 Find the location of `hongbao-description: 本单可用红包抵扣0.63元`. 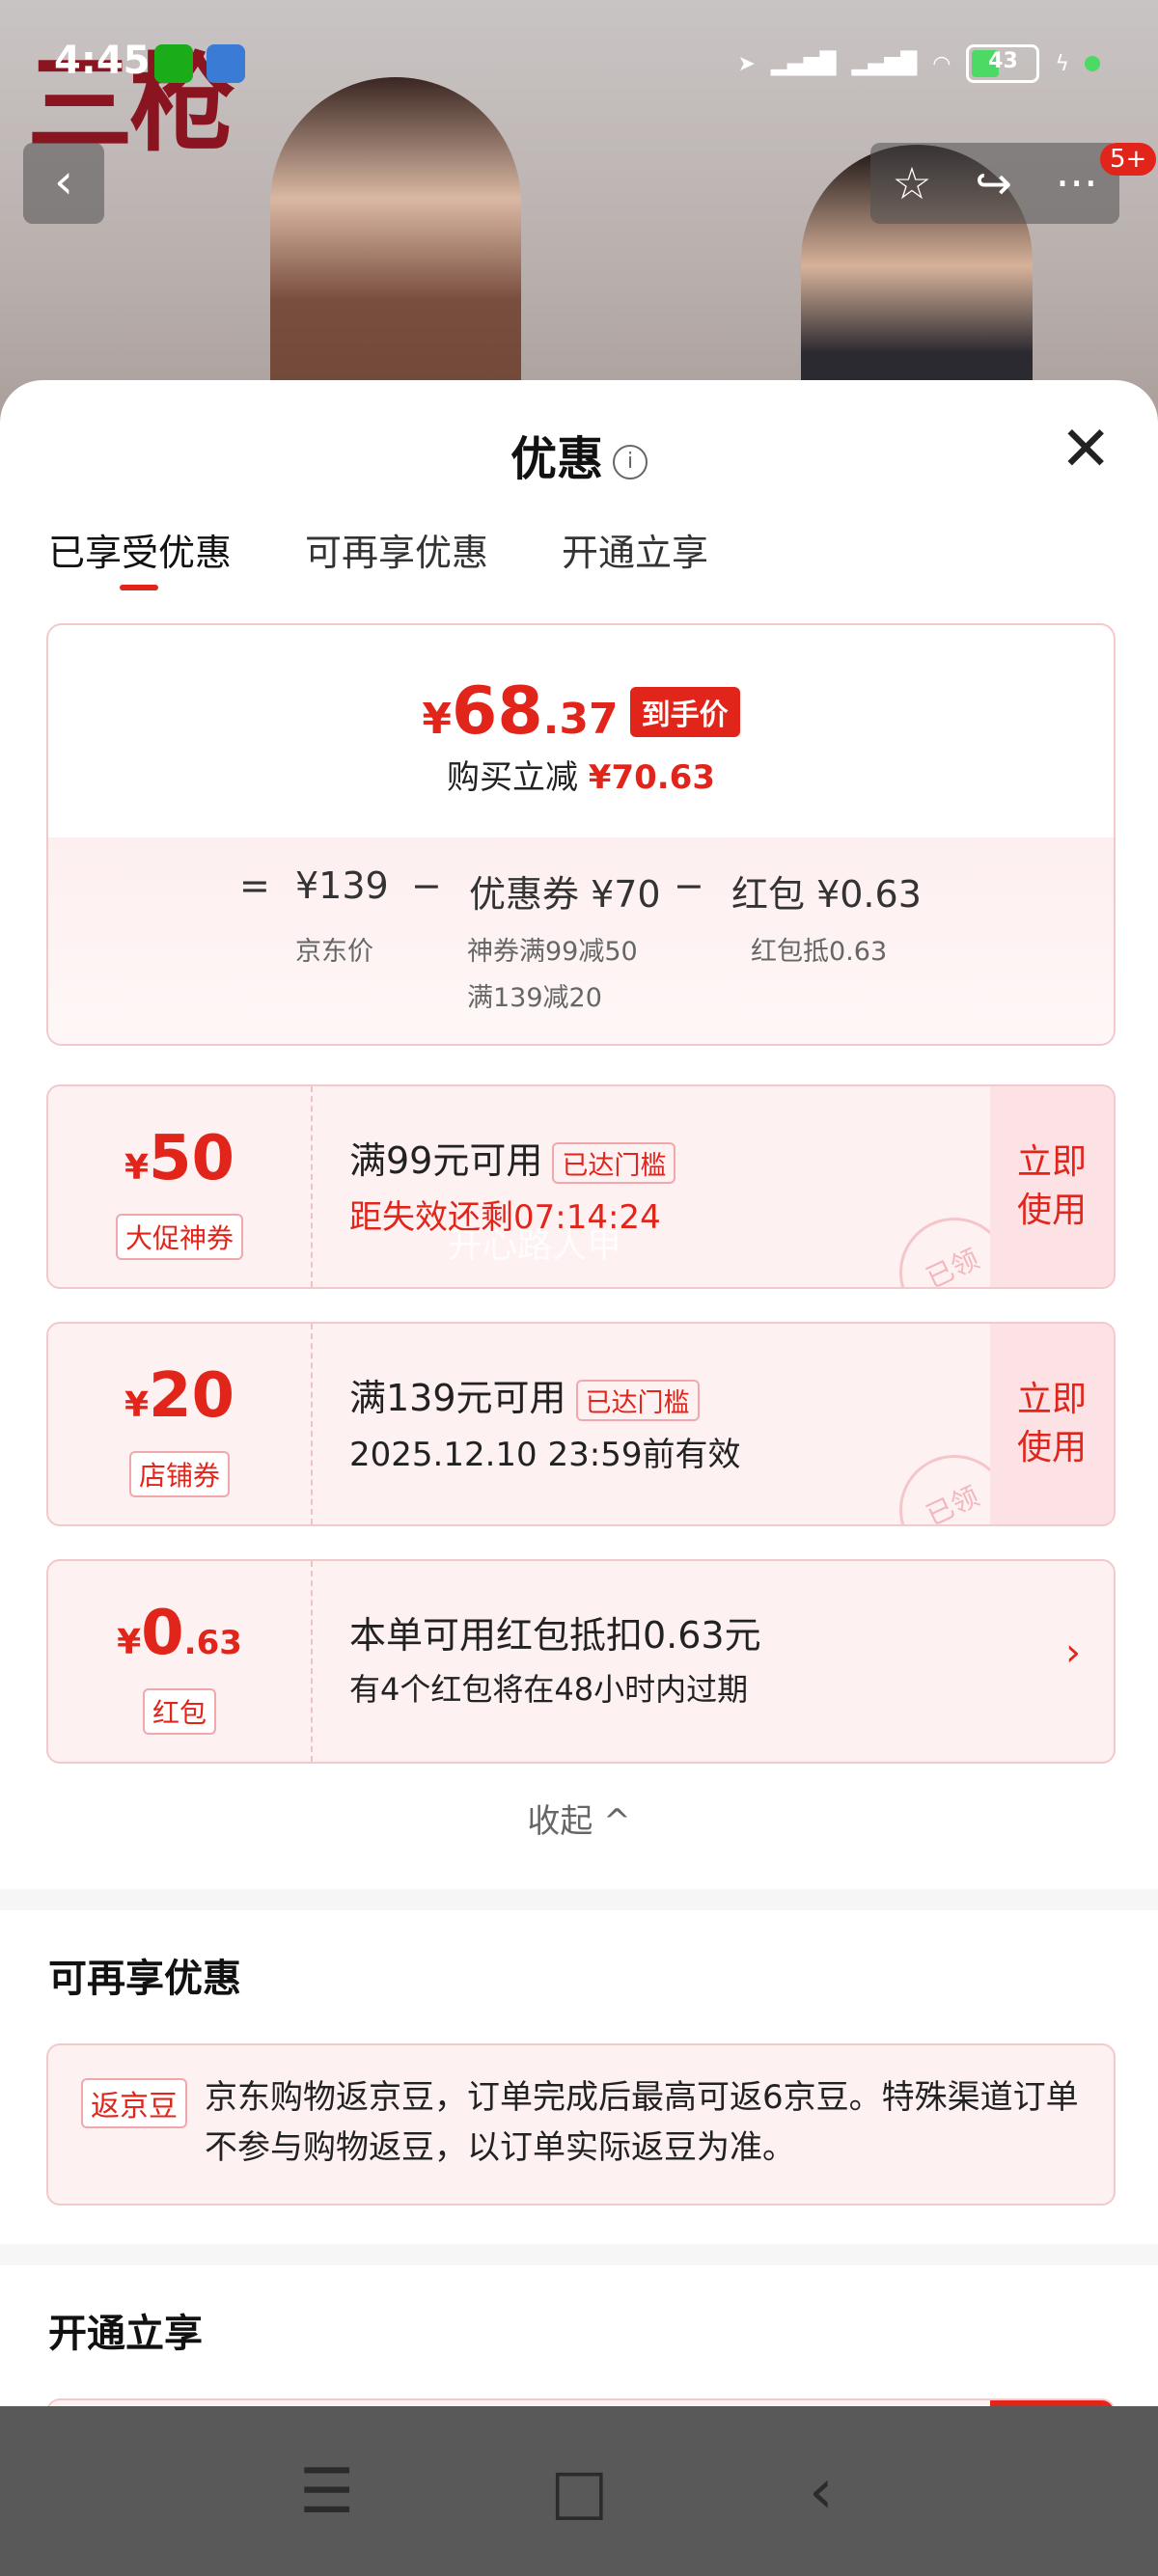

hongbao-description: 本单可用红包抵扣0.63元 is located at coordinates (555, 1636).